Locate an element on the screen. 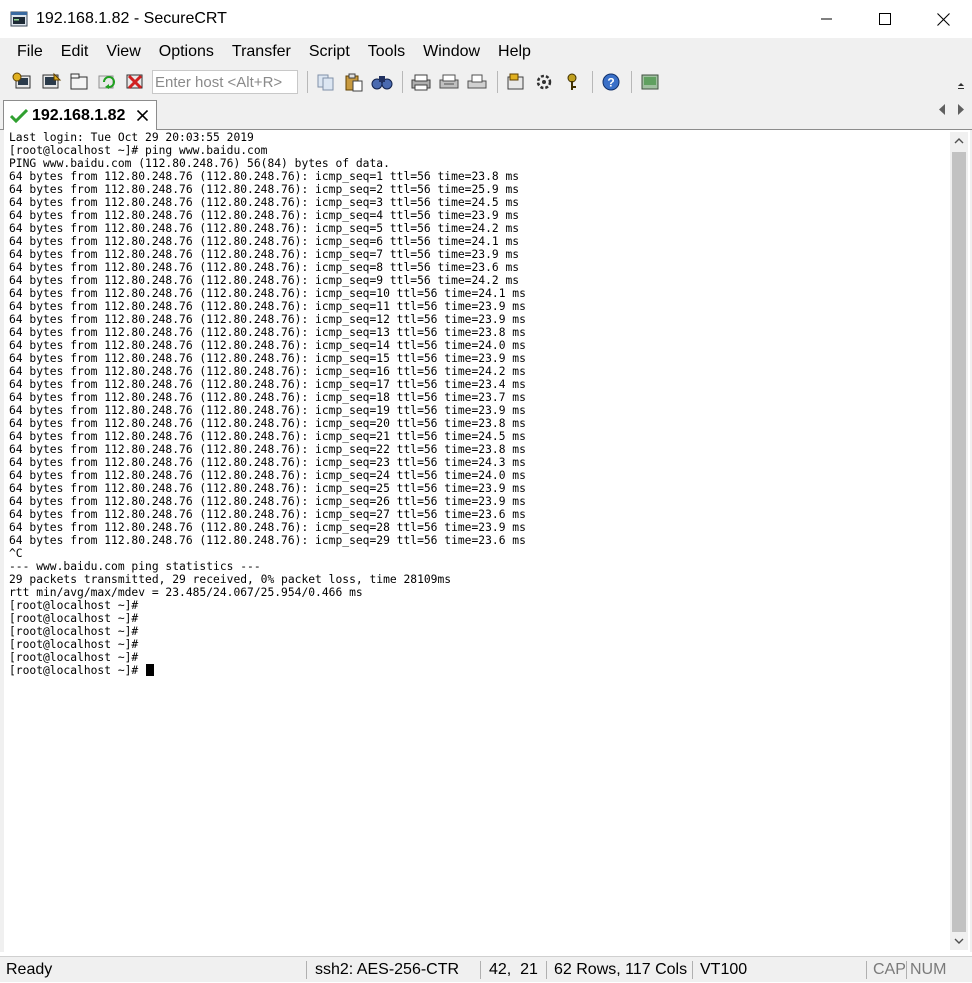 The height and width of the screenshot is (983, 972). window-controls is located at coordinates (885, 19).